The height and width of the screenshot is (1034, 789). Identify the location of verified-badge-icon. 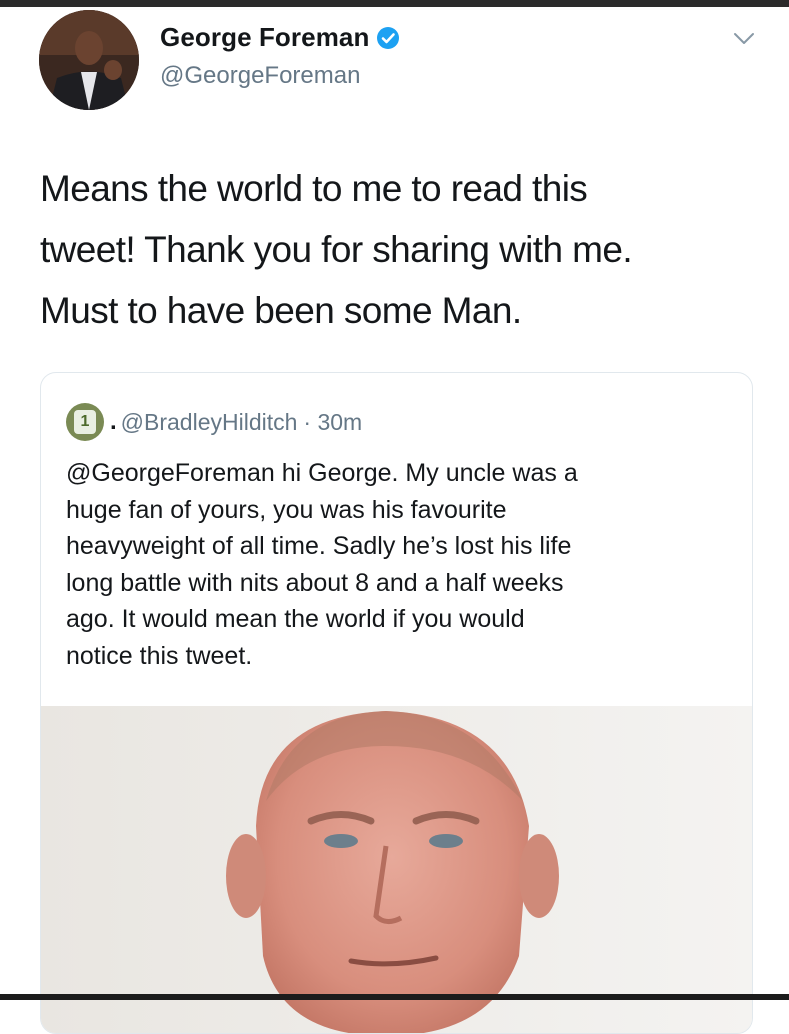
(388, 37).